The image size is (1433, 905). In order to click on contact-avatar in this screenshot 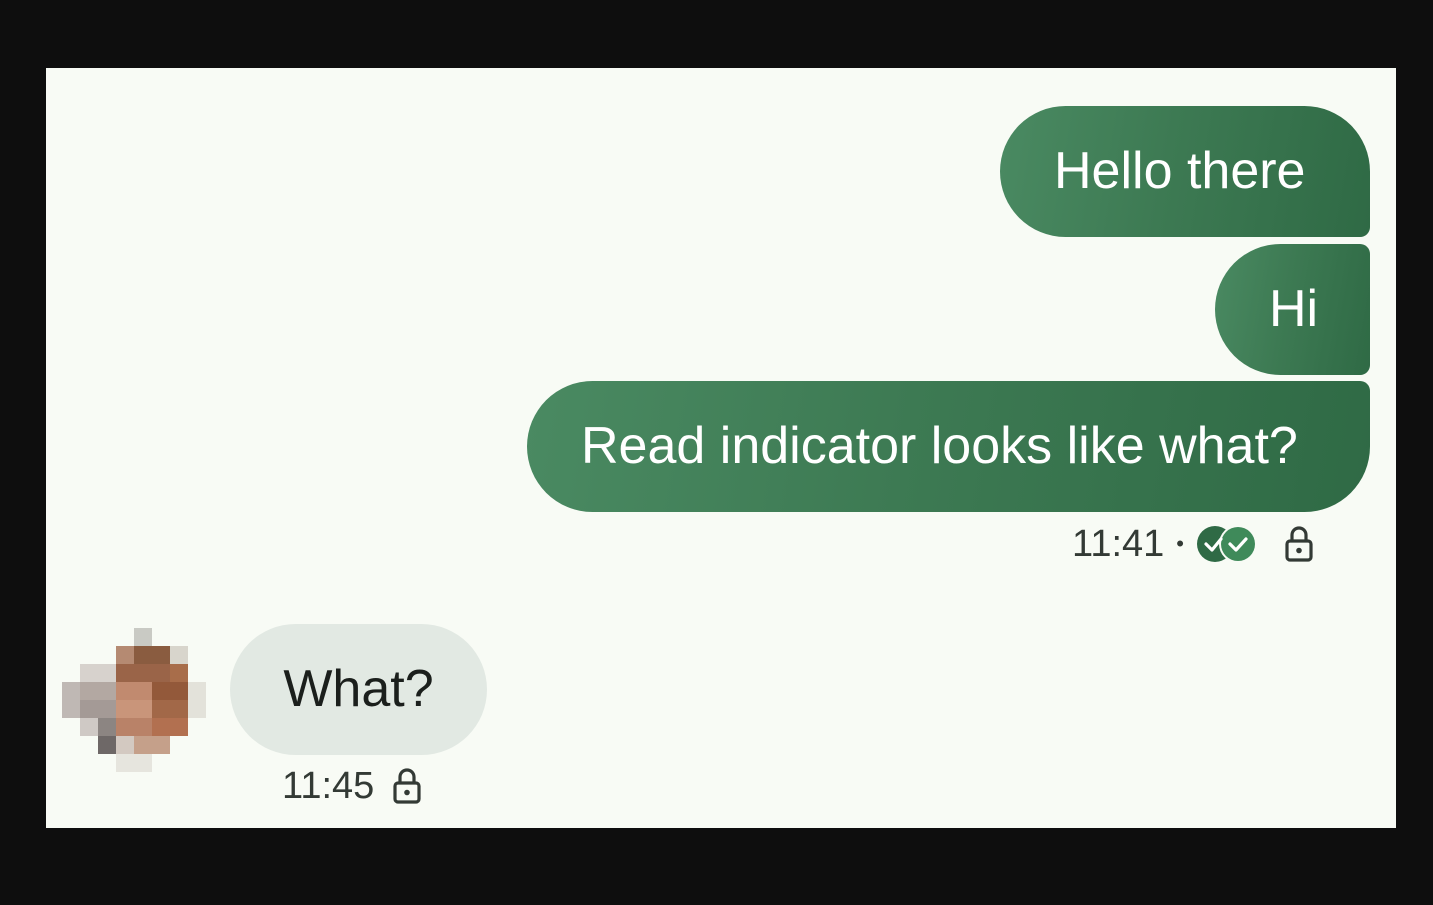, I will do `click(134, 700)`.